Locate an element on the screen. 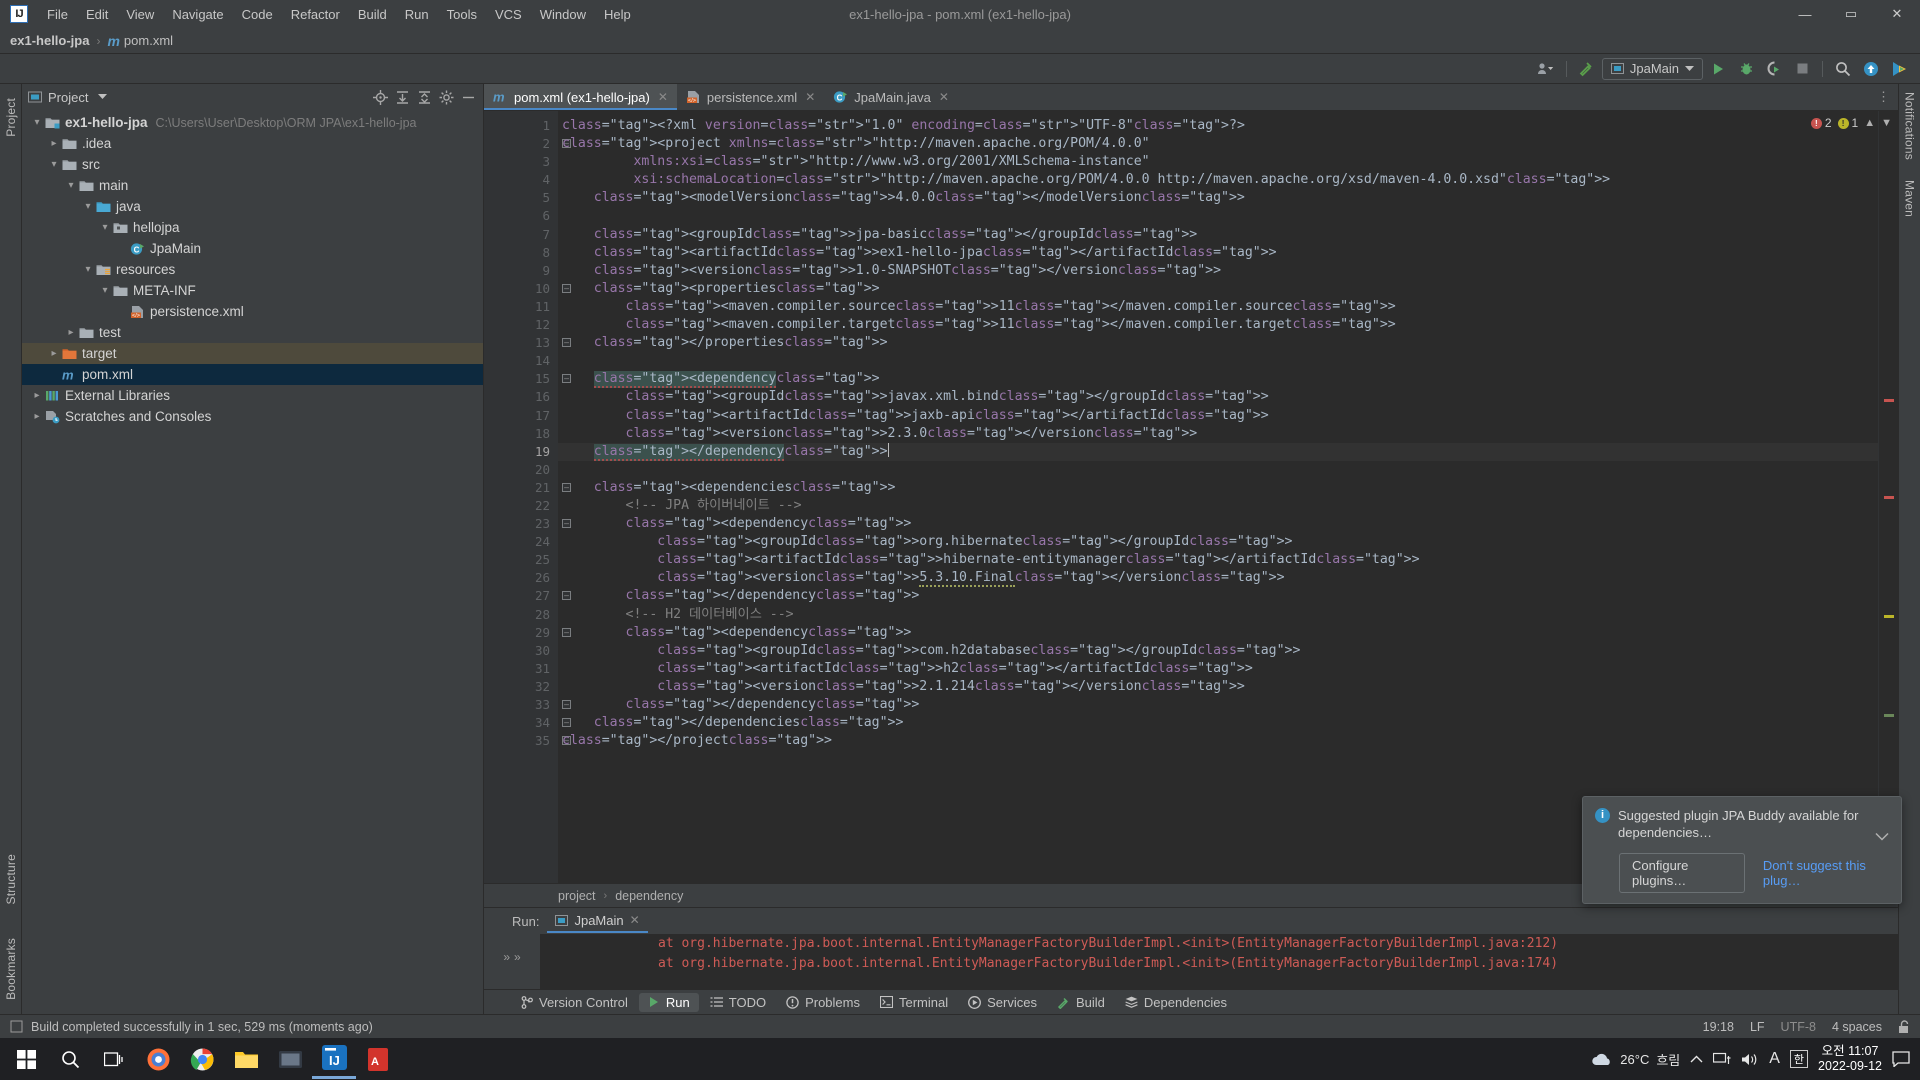 This screenshot has width=1920, height=1080. expand-all-icon is located at coordinates (402, 97).